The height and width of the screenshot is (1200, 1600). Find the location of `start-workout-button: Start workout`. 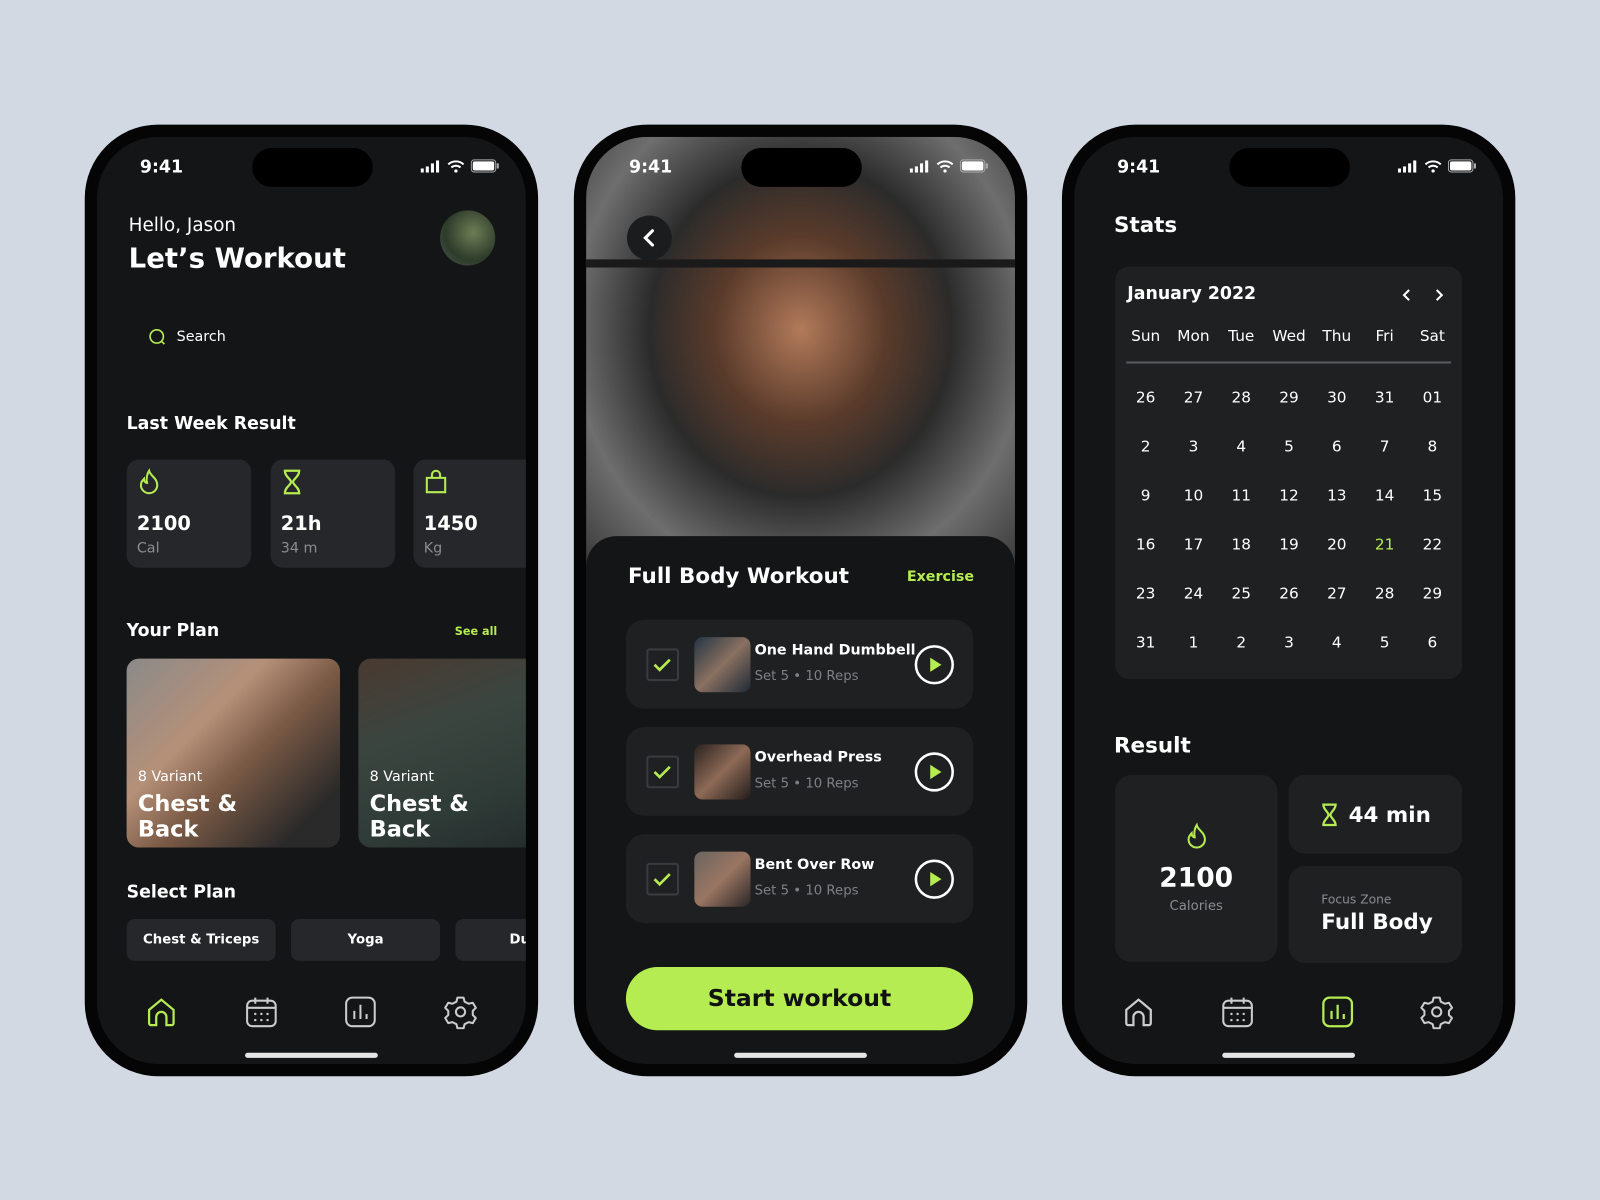

start-workout-button: Start workout is located at coordinates (799, 998).